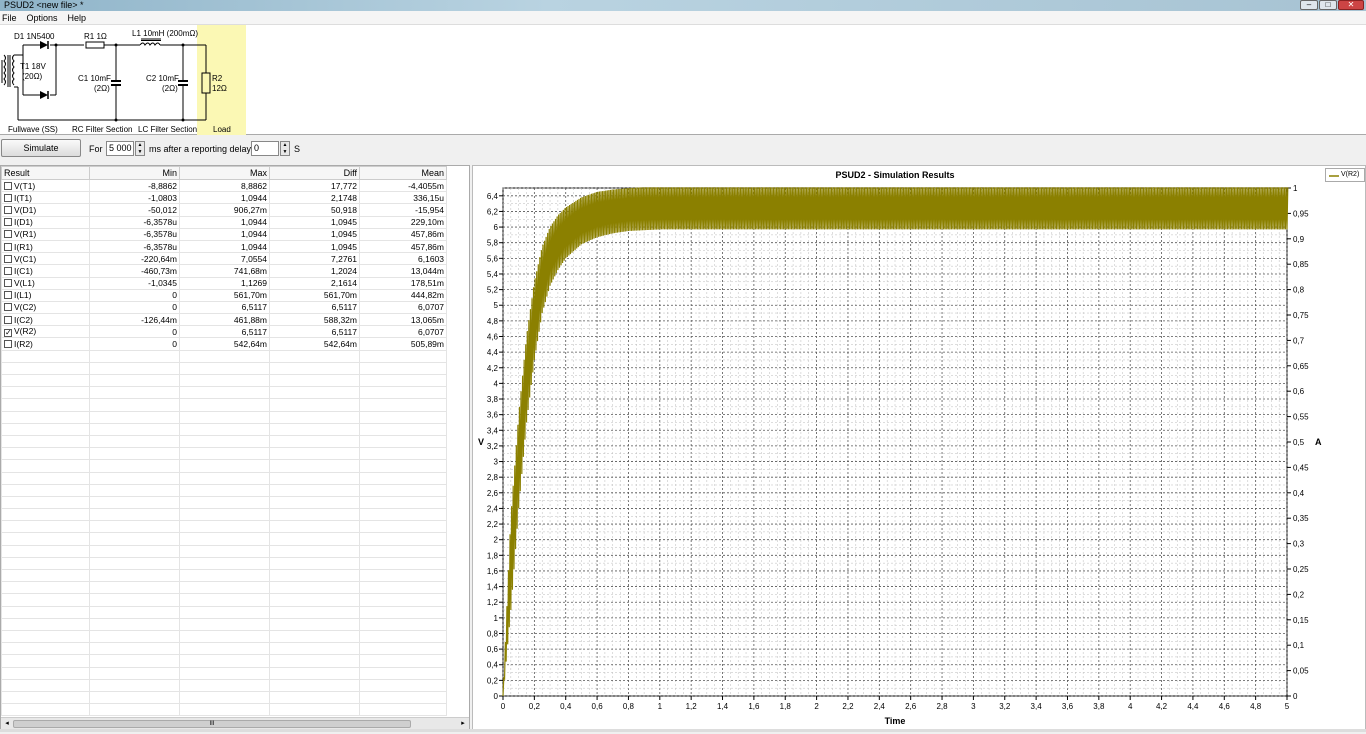  What do you see at coordinates (224, 283) in the screenshot?
I see `table-row: V(L1) -1,0345 1,1269 2,1614 178,51m` at bounding box center [224, 283].